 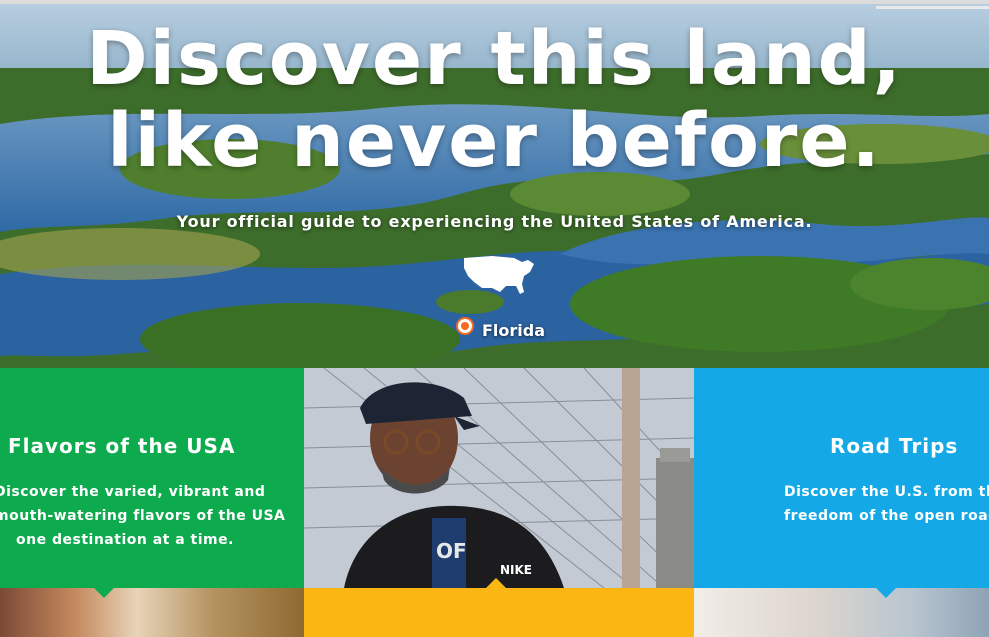 What do you see at coordinates (894, 446) in the screenshot?
I see `tile-road-trips-heading: Road Trips` at bounding box center [894, 446].